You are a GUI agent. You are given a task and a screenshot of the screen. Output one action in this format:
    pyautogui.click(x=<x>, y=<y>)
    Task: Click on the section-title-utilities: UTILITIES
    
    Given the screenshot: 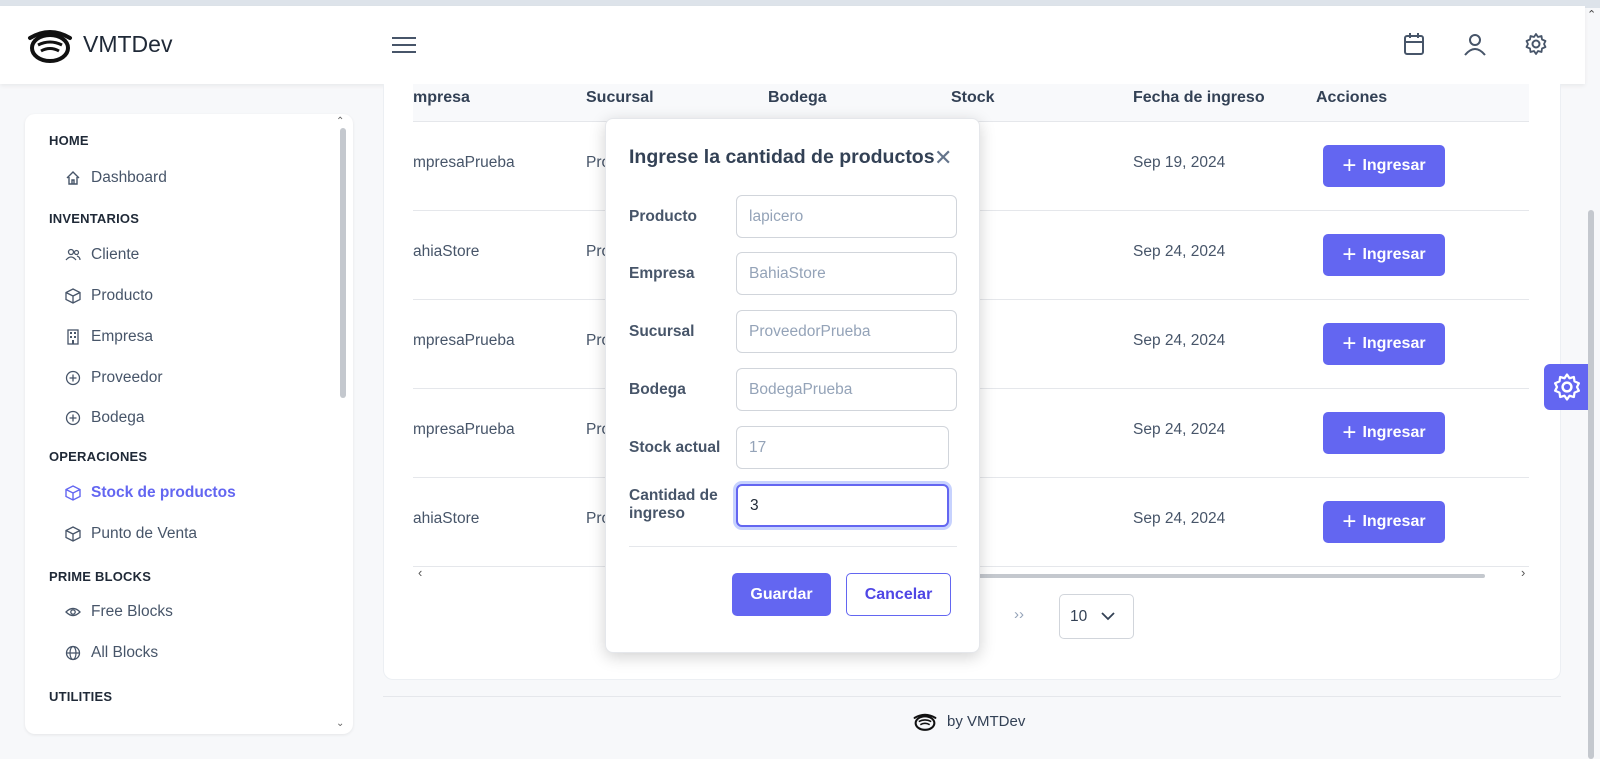 What is the action you would take?
    pyautogui.click(x=81, y=696)
    